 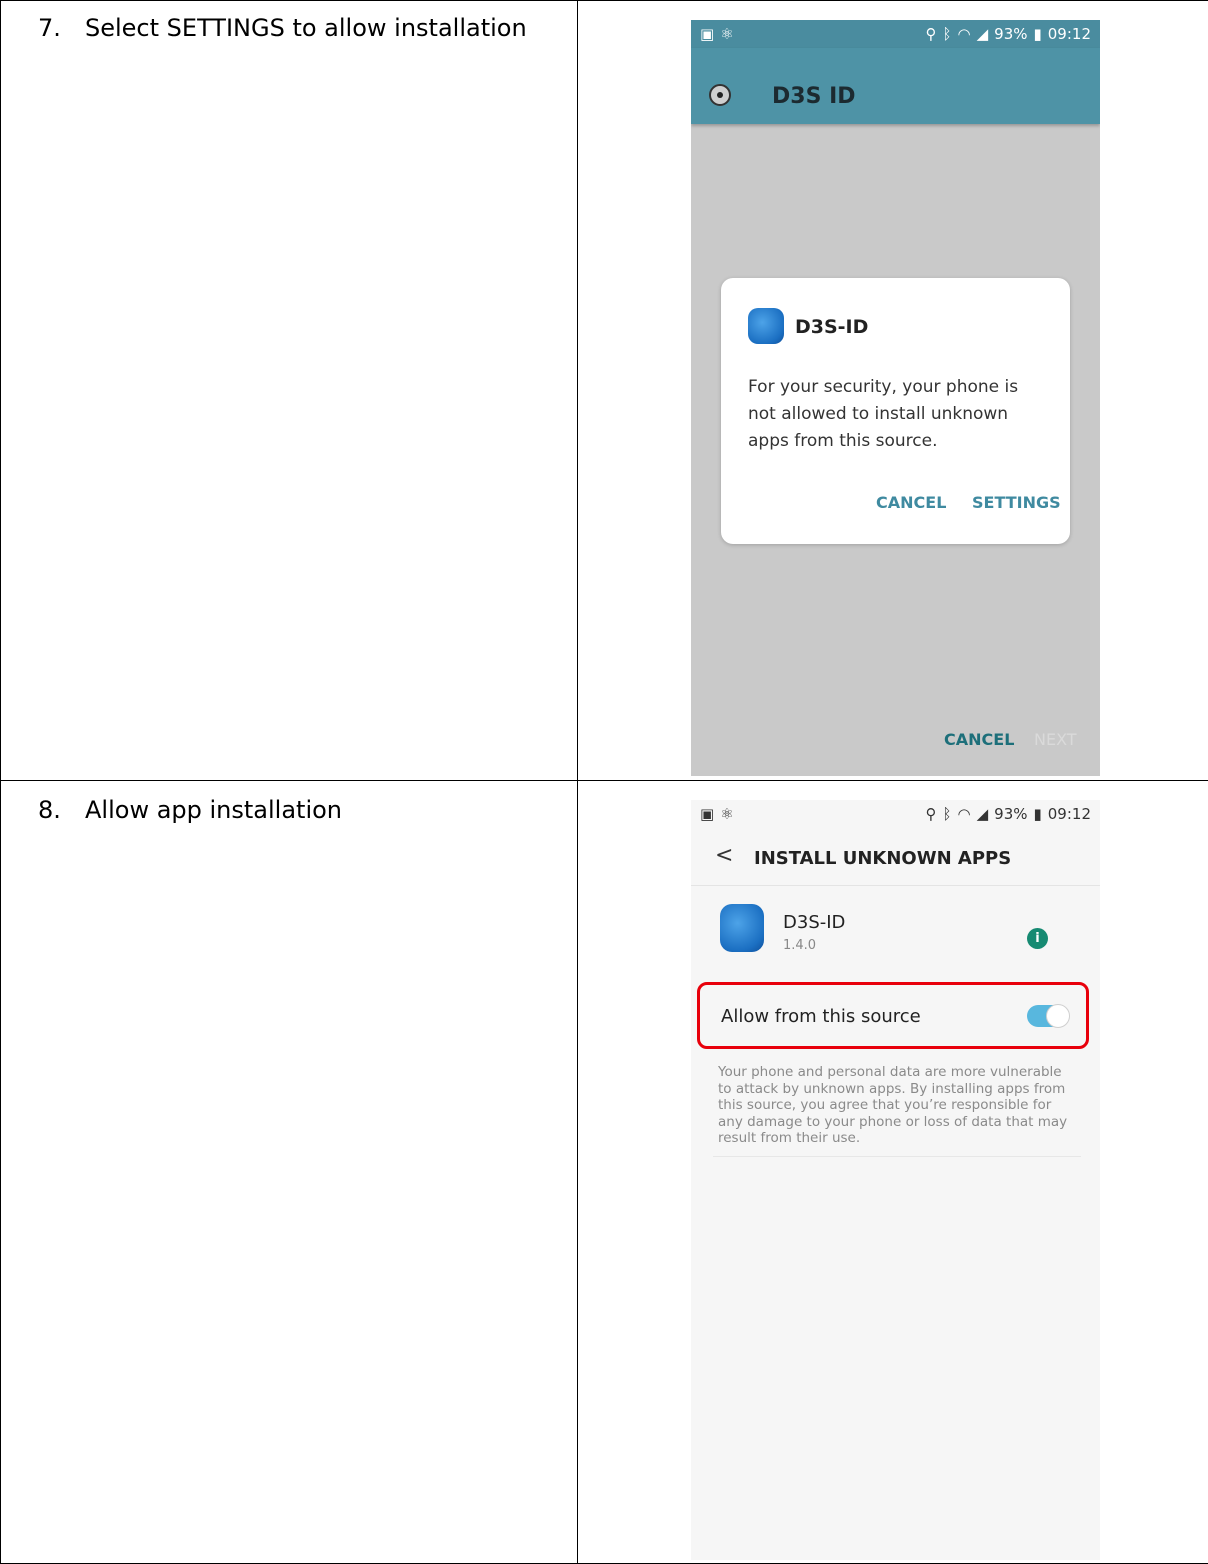 What do you see at coordinates (883, 858) in the screenshot?
I see `page-title: INSTALL UNKNOWN APPS` at bounding box center [883, 858].